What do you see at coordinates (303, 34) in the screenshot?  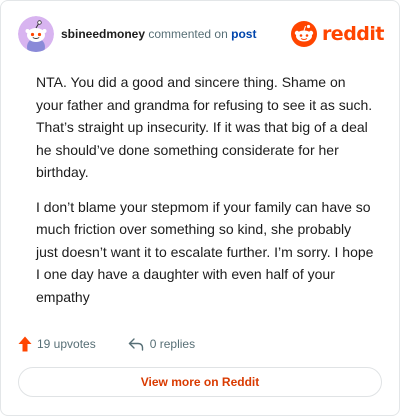 I see `reddit-snoo-icon` at bounding box center [303, 34].